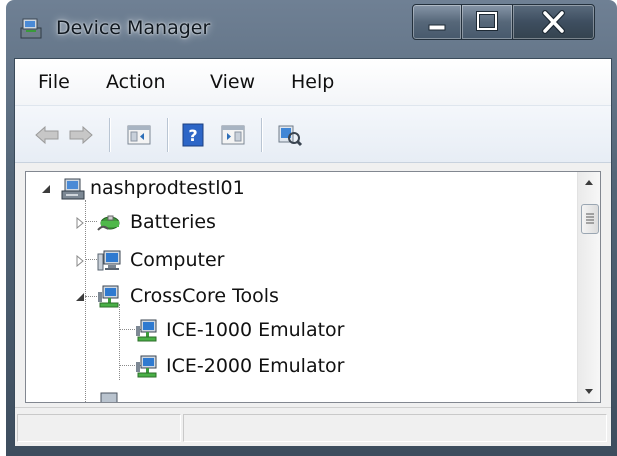 The image size is (617, 456). What do you see at coordinates (133, 28) in the screenshot?
I see `window-title: Device Manager` at bounding box center [133, 28].